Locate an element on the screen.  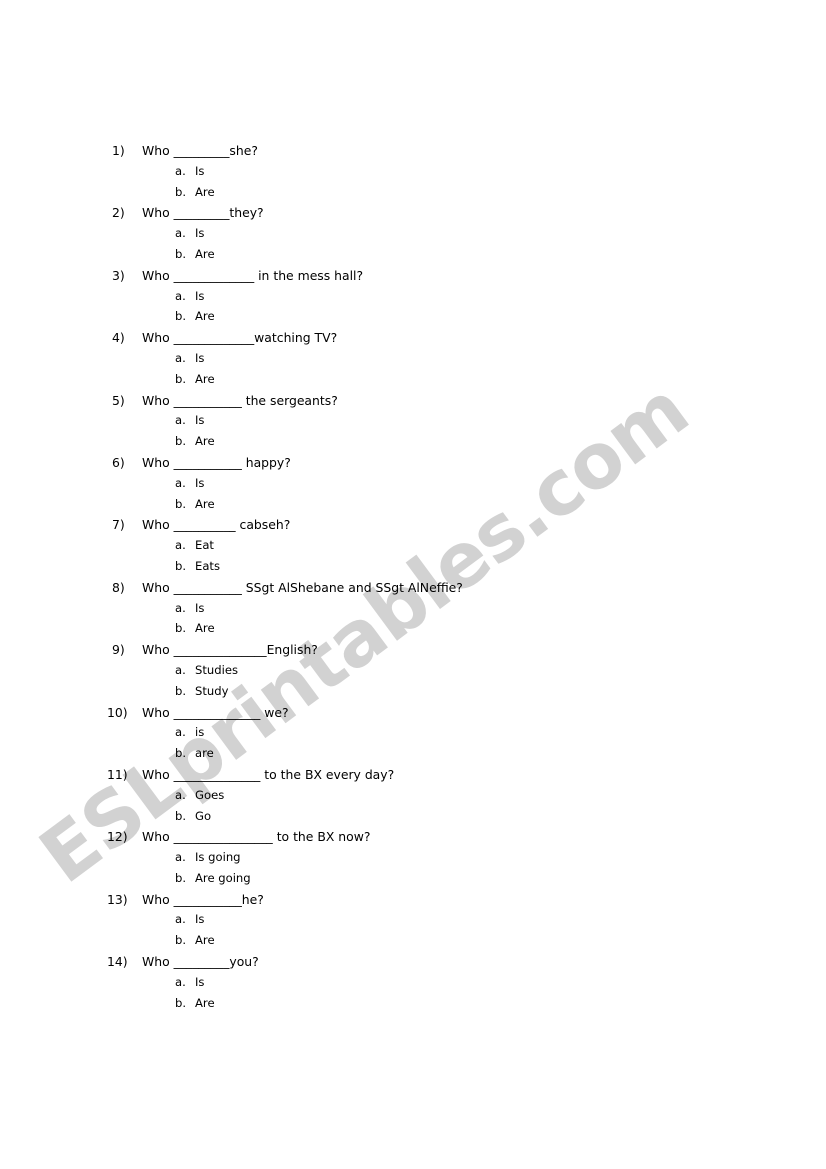
answer-option: a. Goes is located at coordinates (442, 798).